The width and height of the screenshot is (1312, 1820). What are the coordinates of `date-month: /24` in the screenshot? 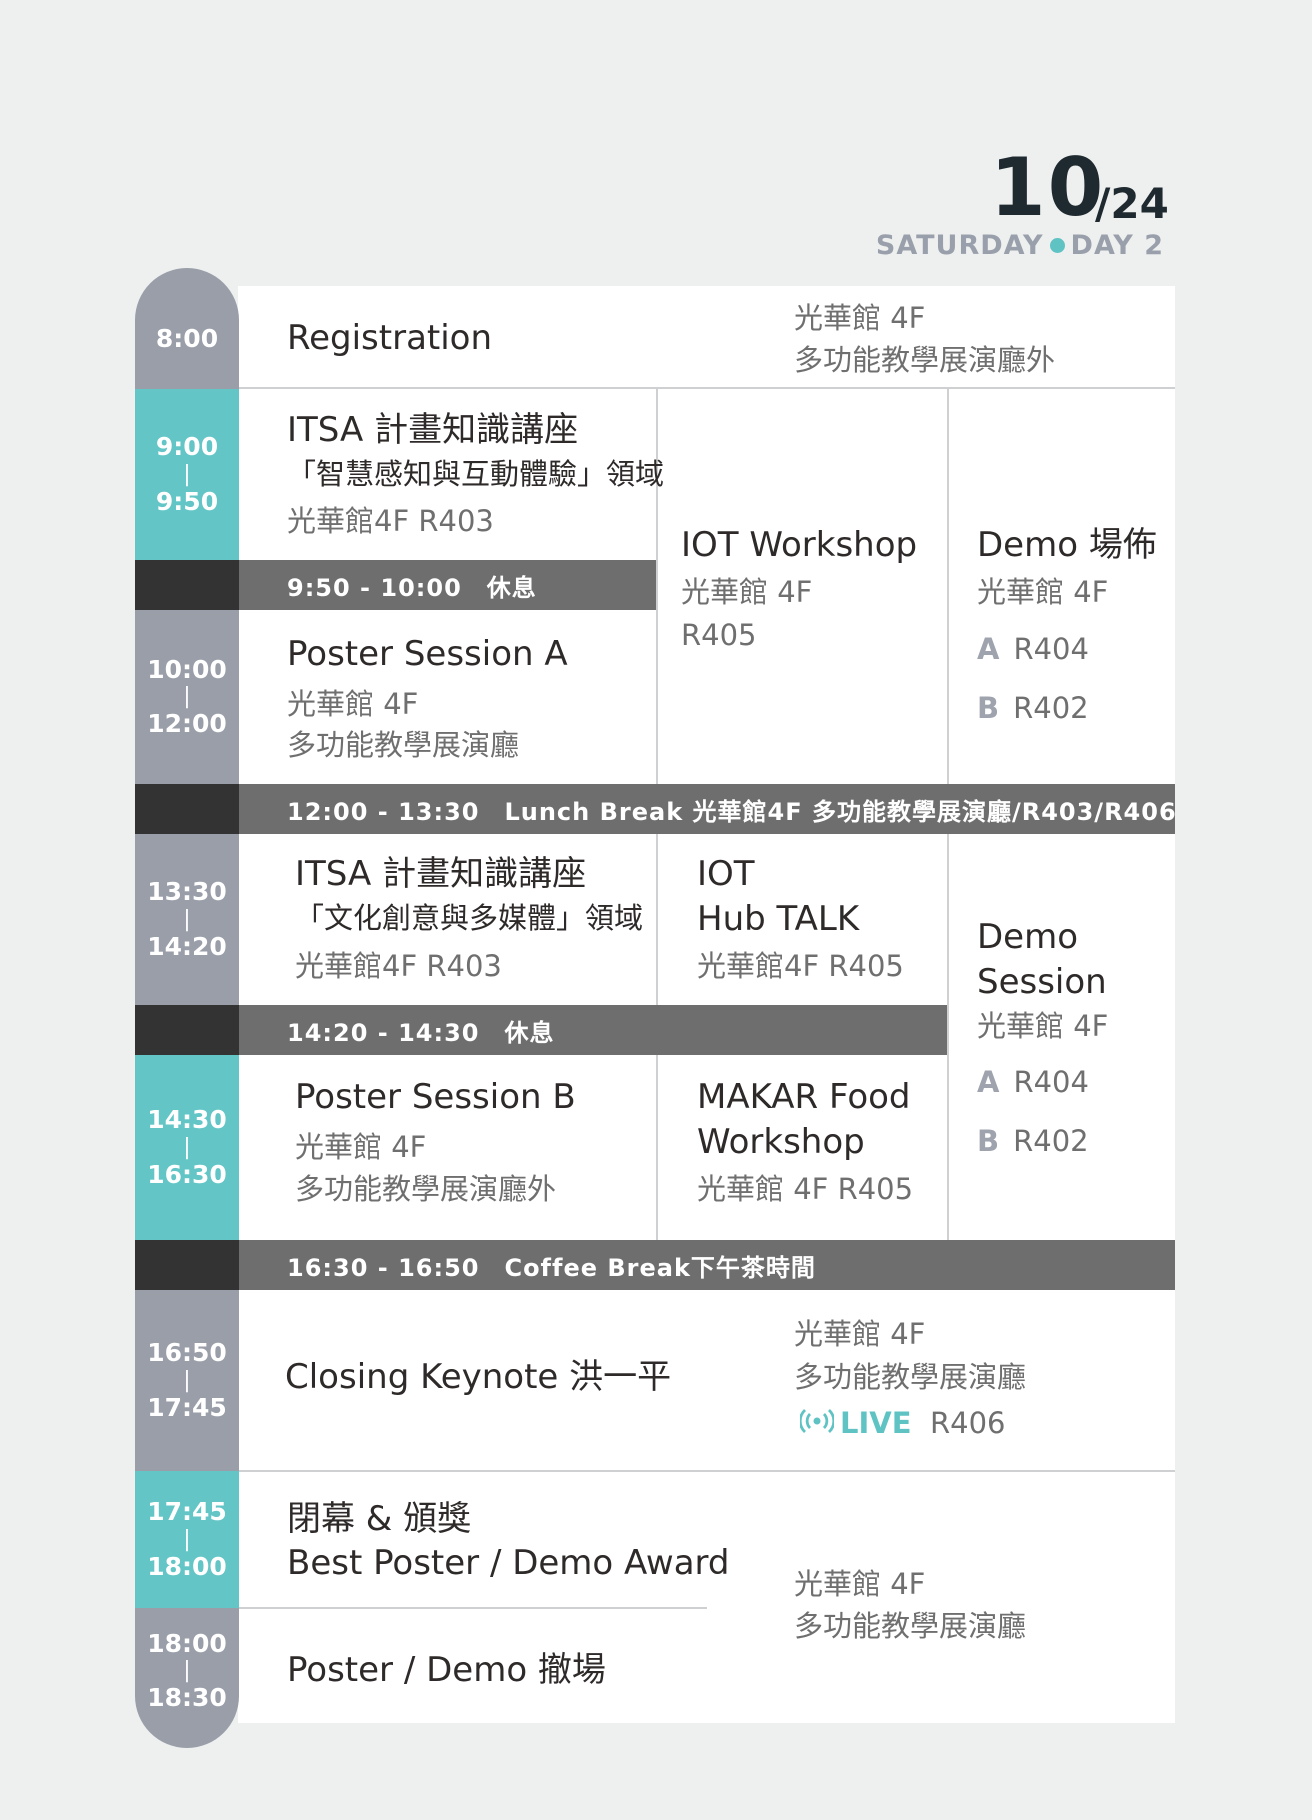 It's located at (1132, 203).